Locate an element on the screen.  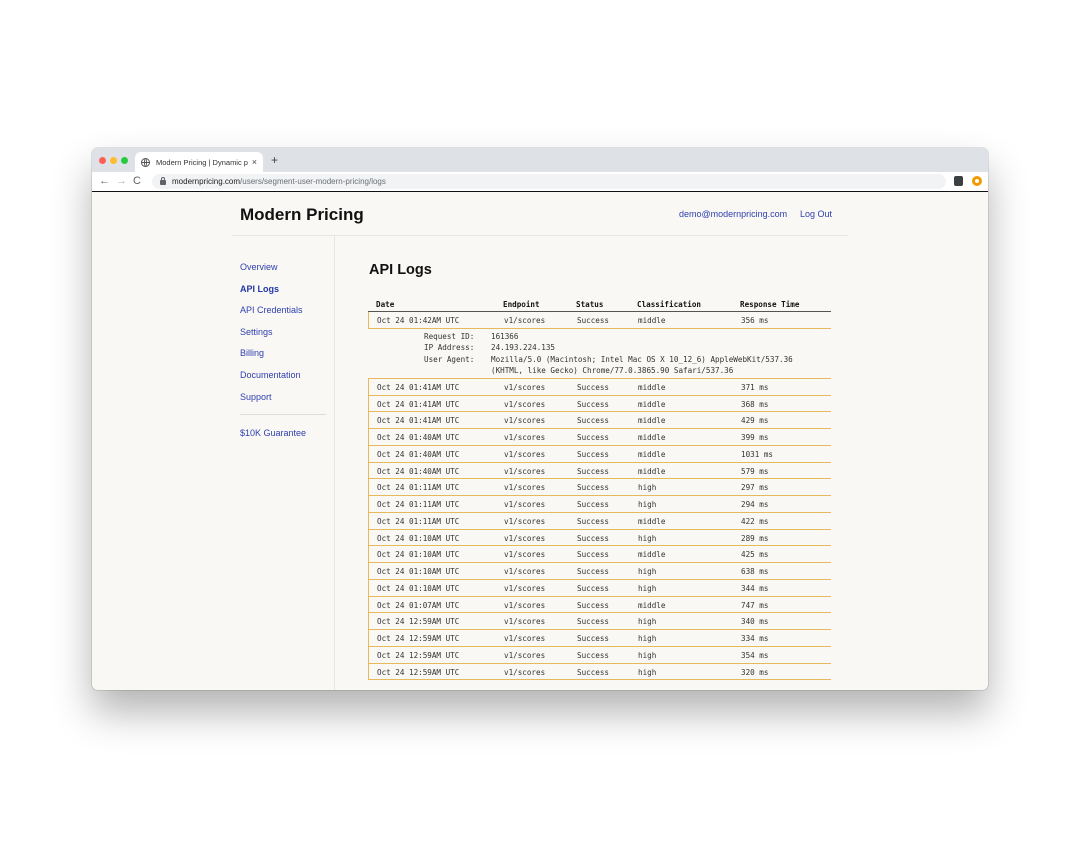
sidebar-item-guarantee: $10K Guarantee is located at coordinates (285, 439).